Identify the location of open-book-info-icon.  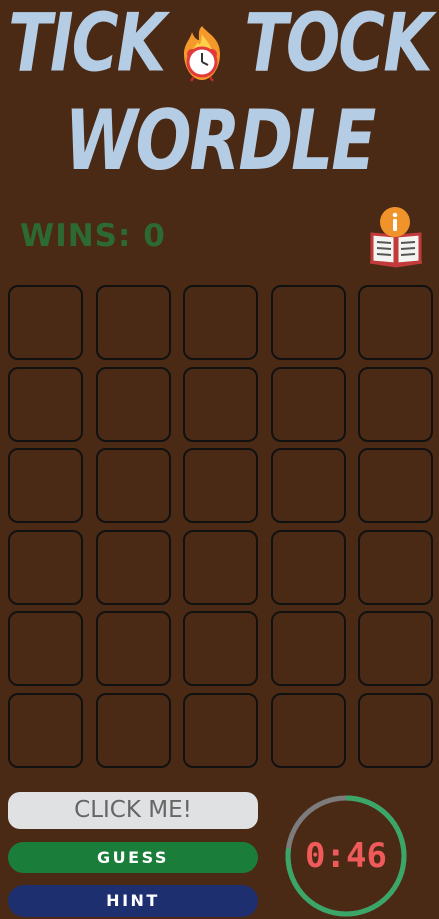
(396, 237).